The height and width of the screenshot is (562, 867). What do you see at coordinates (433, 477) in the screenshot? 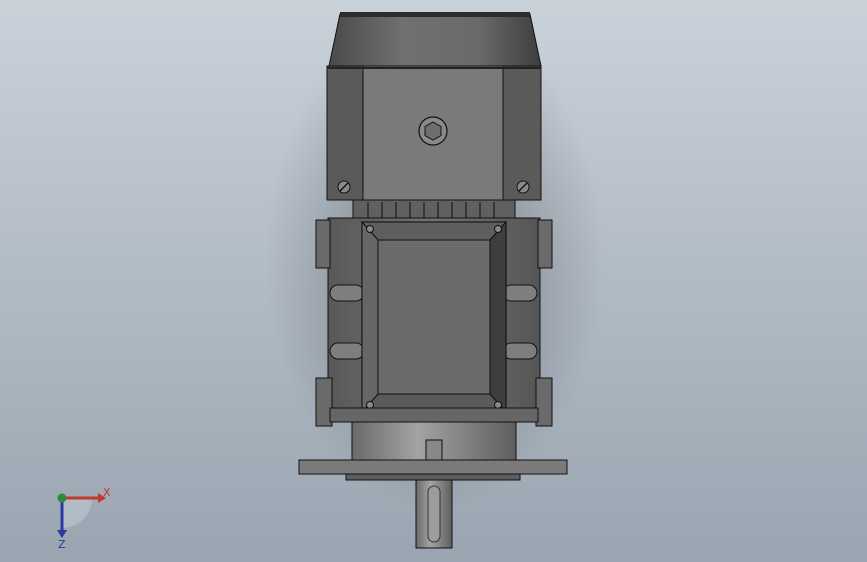
I see `flange-spigot` at bounding box center [433, 477].